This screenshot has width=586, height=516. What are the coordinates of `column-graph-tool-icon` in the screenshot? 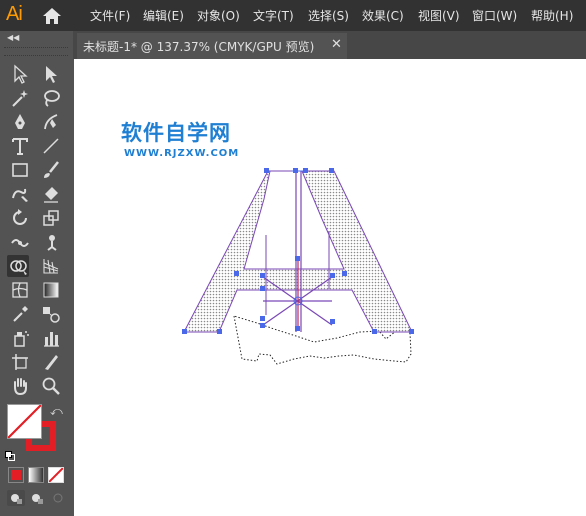 It's located at (51, 338).